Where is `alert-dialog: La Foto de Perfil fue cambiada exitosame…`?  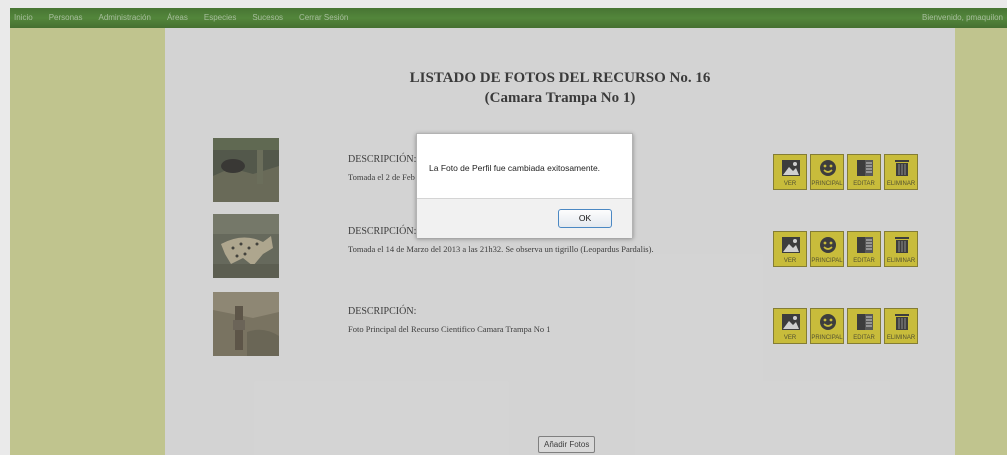
alert-dialog: La Foto de Perfil fue cambiada exitosame… is located at coordinates (524, 185).